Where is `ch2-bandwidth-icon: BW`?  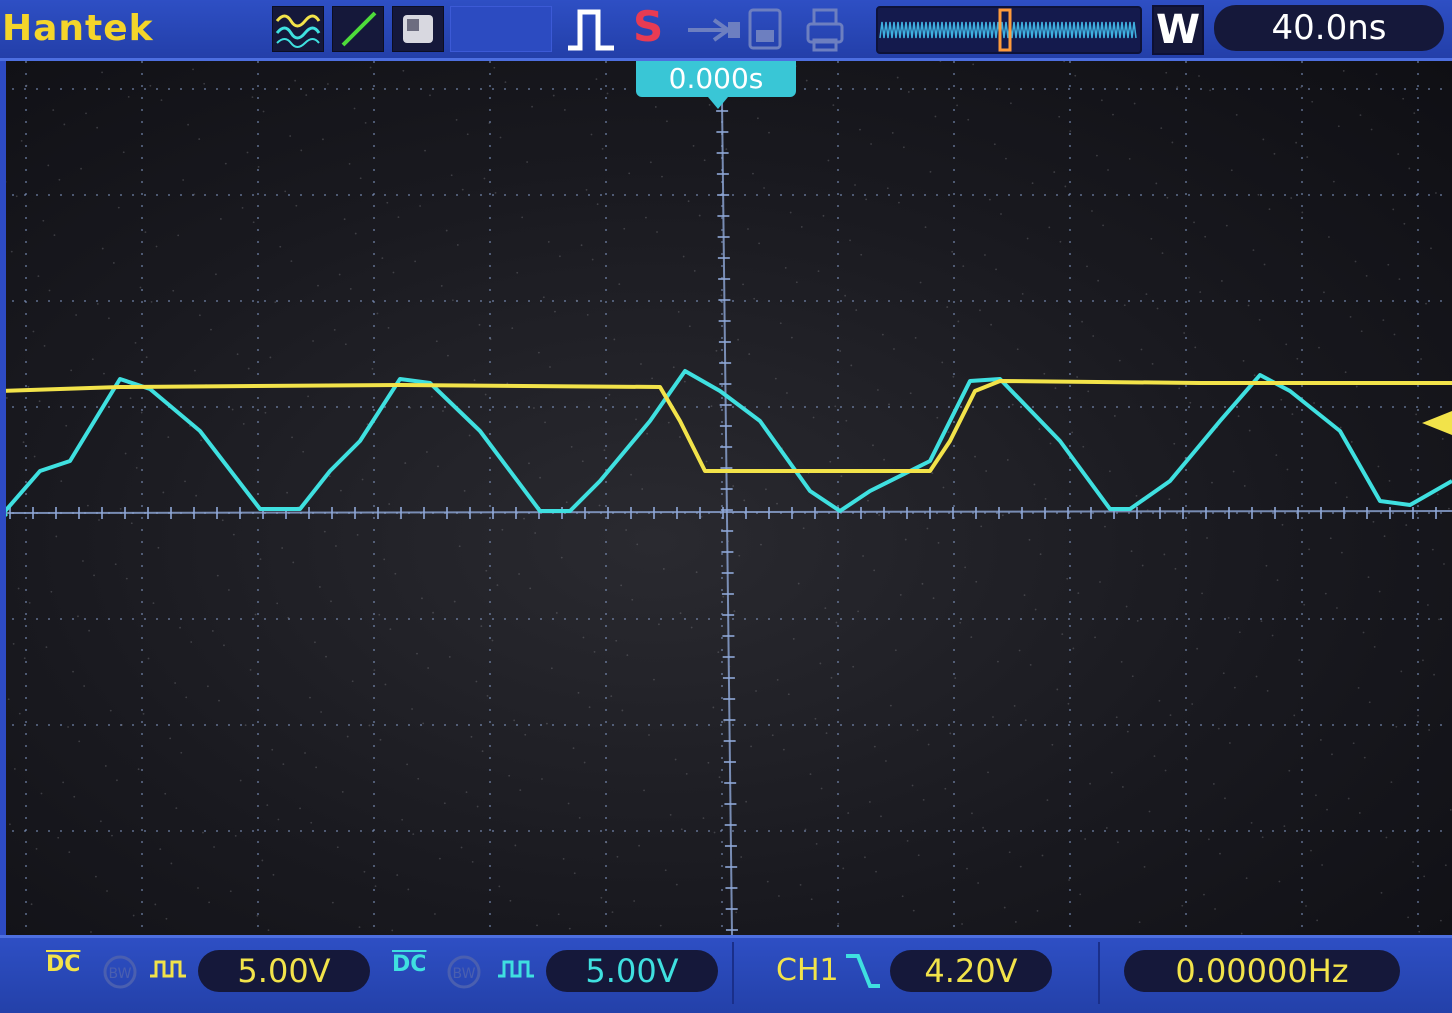 ch2-bandwidth-icon: BW is located at coordinates (464, 972).